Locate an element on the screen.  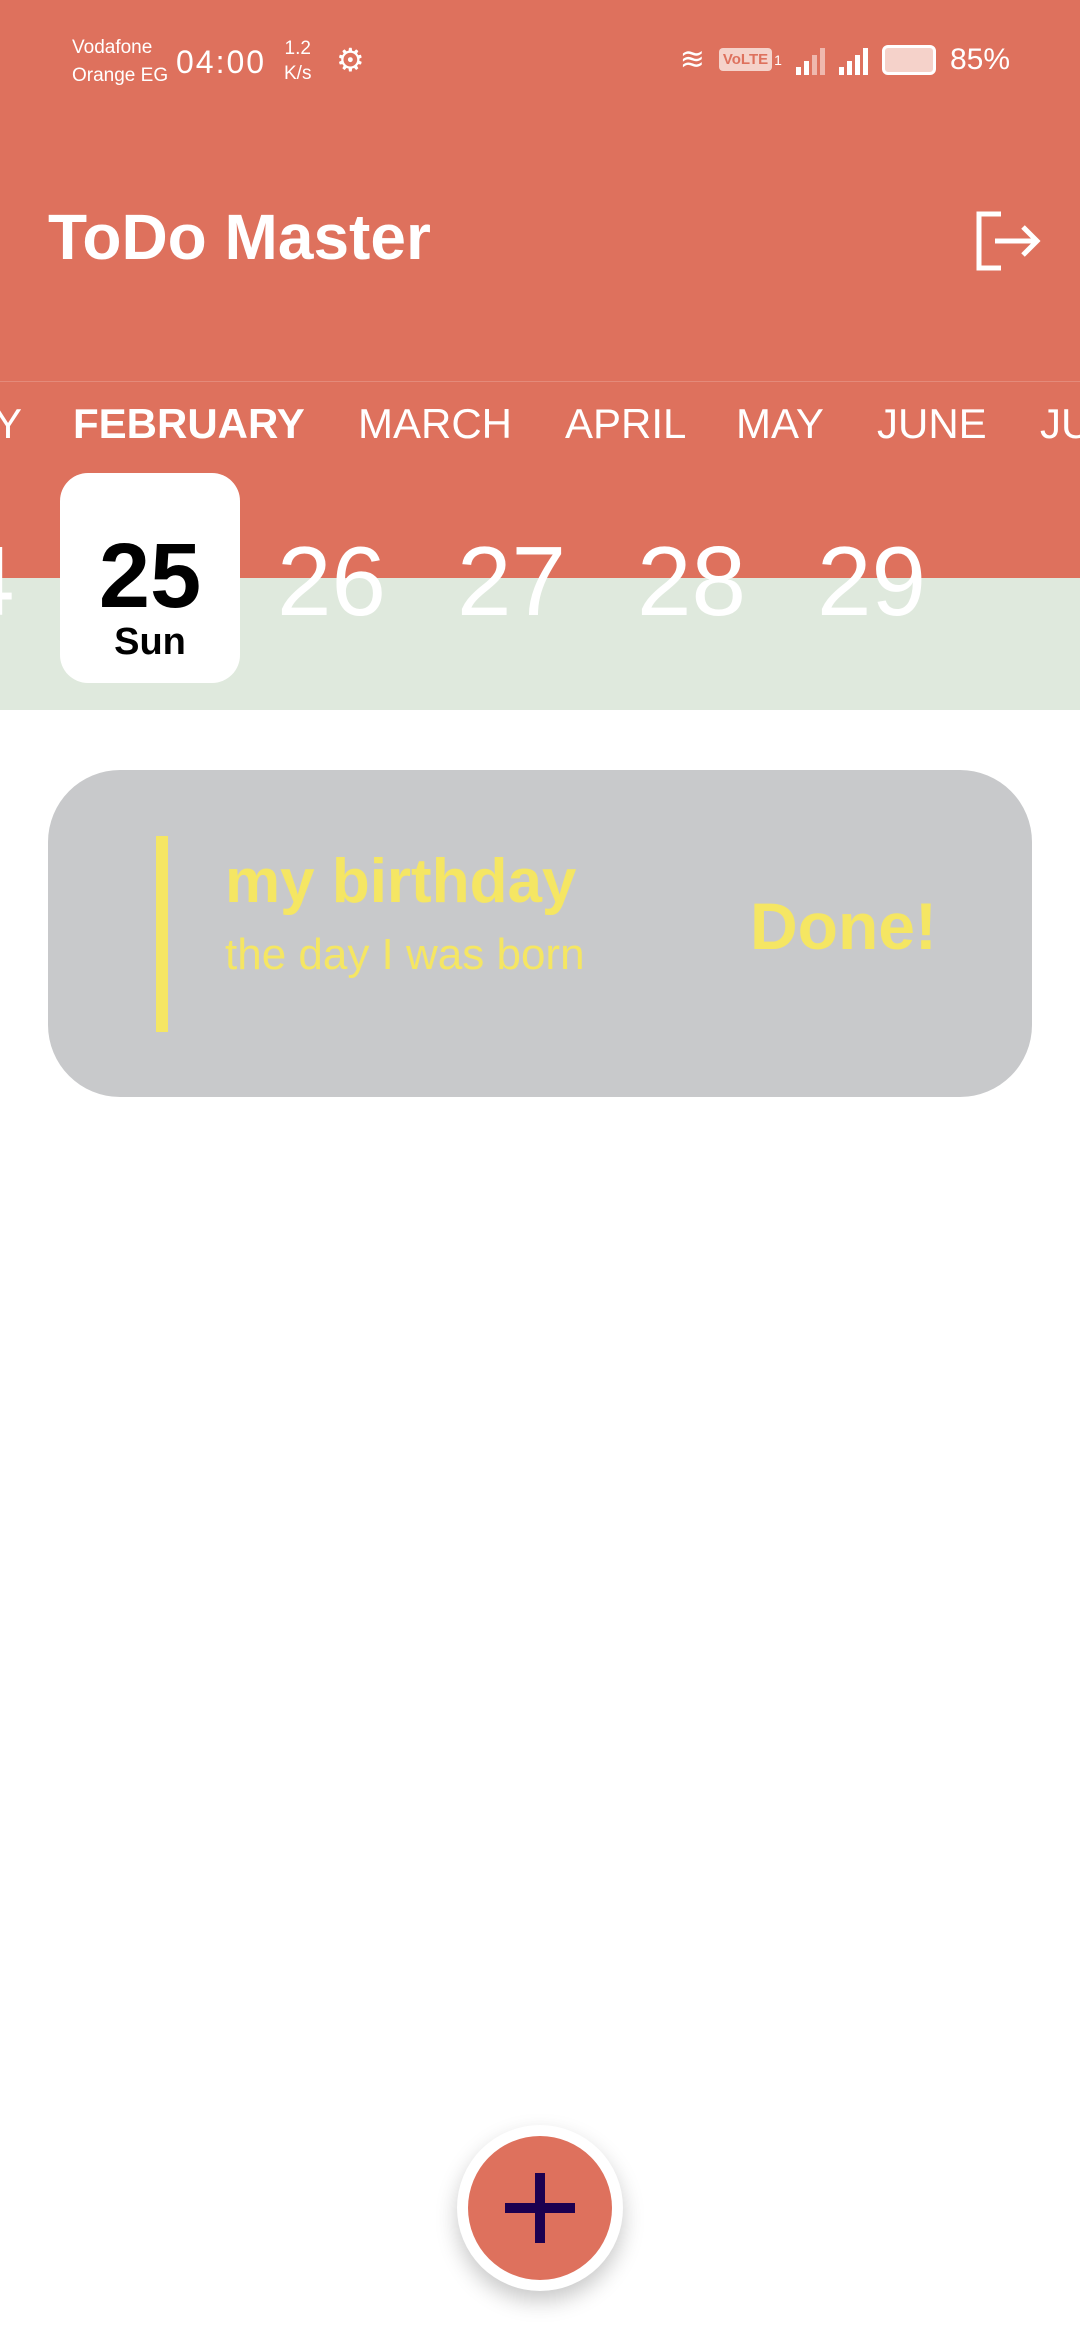
speed-value: 1.2 is located at coordinates (297, 48).